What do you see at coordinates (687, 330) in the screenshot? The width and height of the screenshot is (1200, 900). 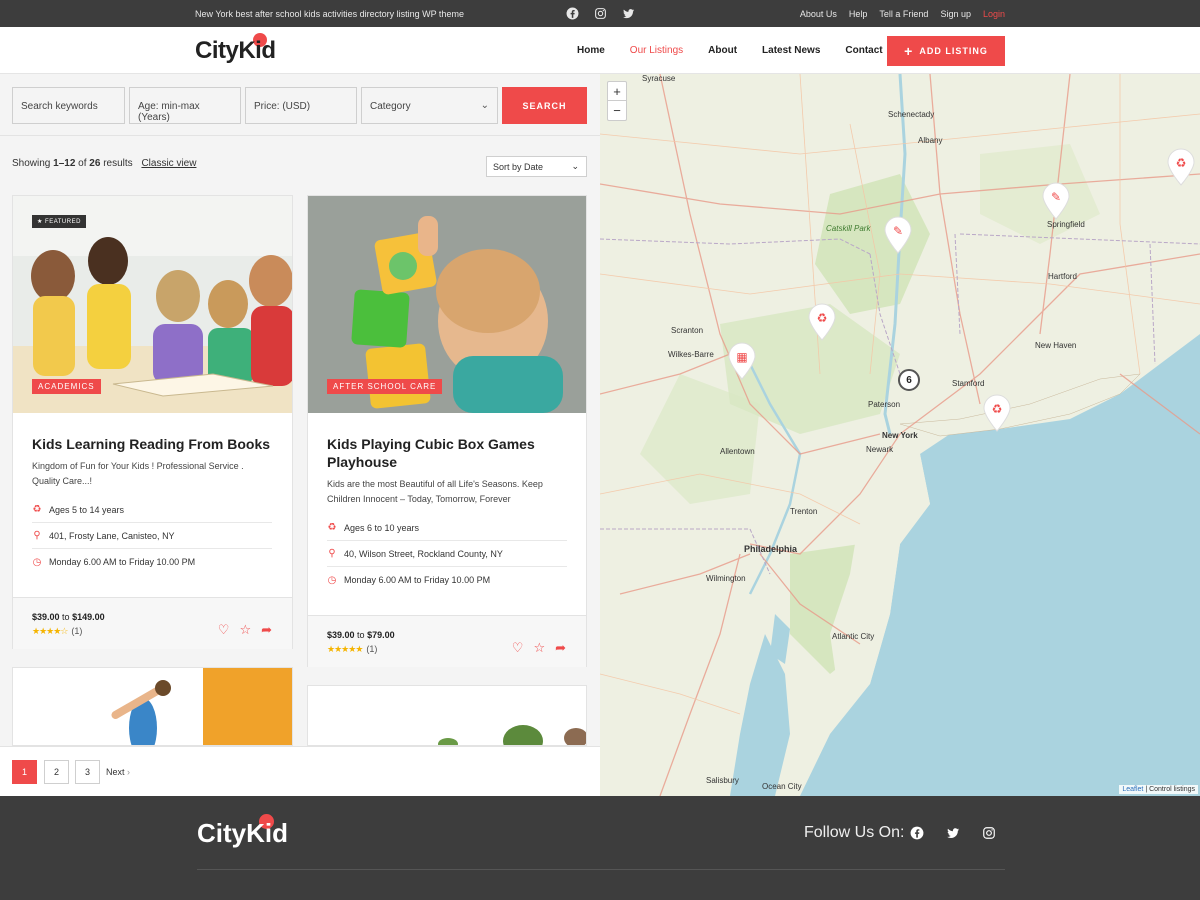 I see `map-label: Scranton` at bounding box center [687, 330].